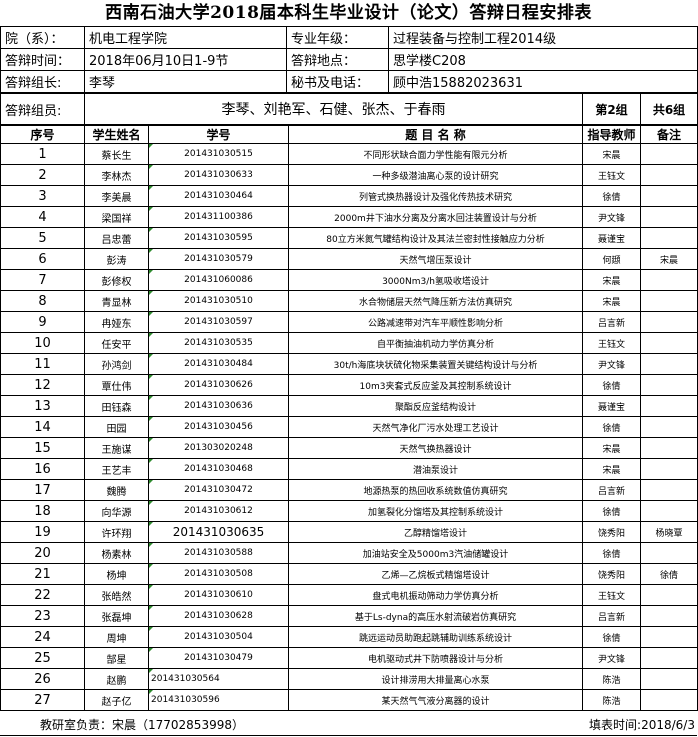  What do you see at coordinates (42, 595) in the screenshot?
I see `cell-index: 22` at bounding box center [42, 595].